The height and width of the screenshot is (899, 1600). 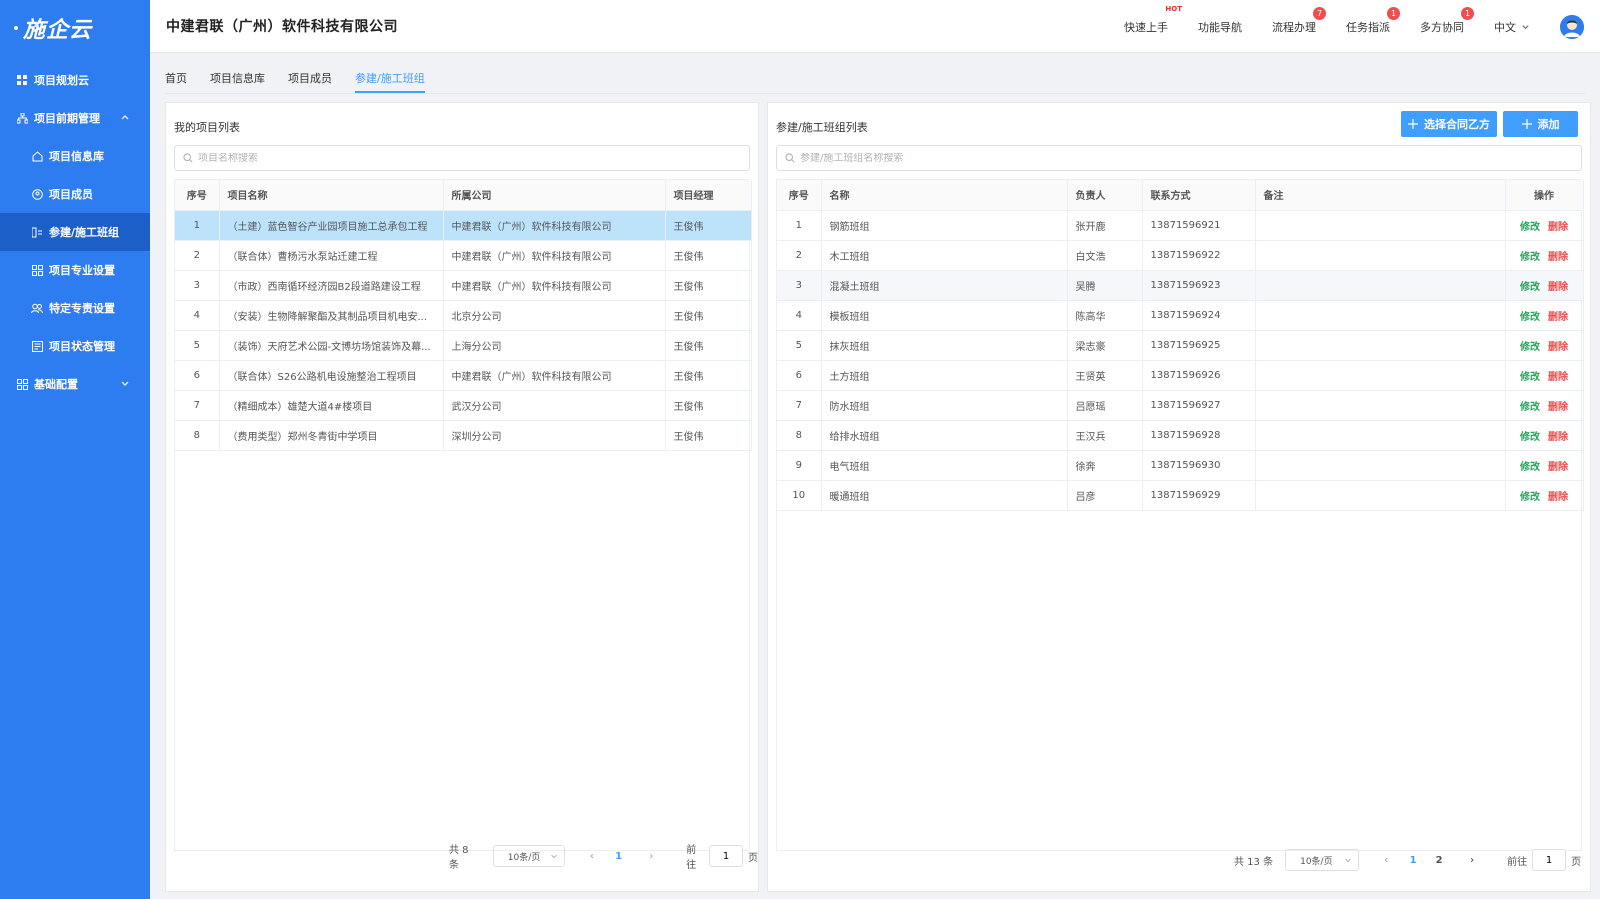 What do you see at coordinates (1439, 860) in the screenshot?
I see `page-number: 2` at bounding box center [1439, 860].